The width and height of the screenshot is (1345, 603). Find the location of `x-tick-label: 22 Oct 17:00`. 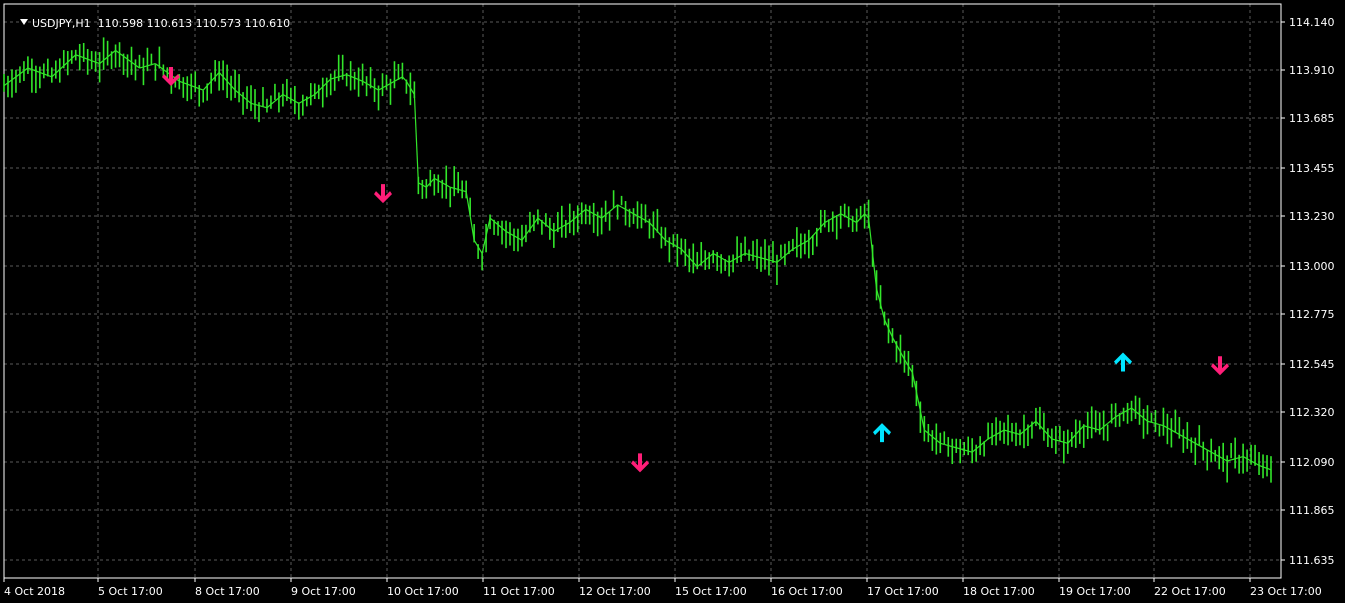

x-tick-label: 22 Oct 17:00 is located at coordinates (1190, 591).